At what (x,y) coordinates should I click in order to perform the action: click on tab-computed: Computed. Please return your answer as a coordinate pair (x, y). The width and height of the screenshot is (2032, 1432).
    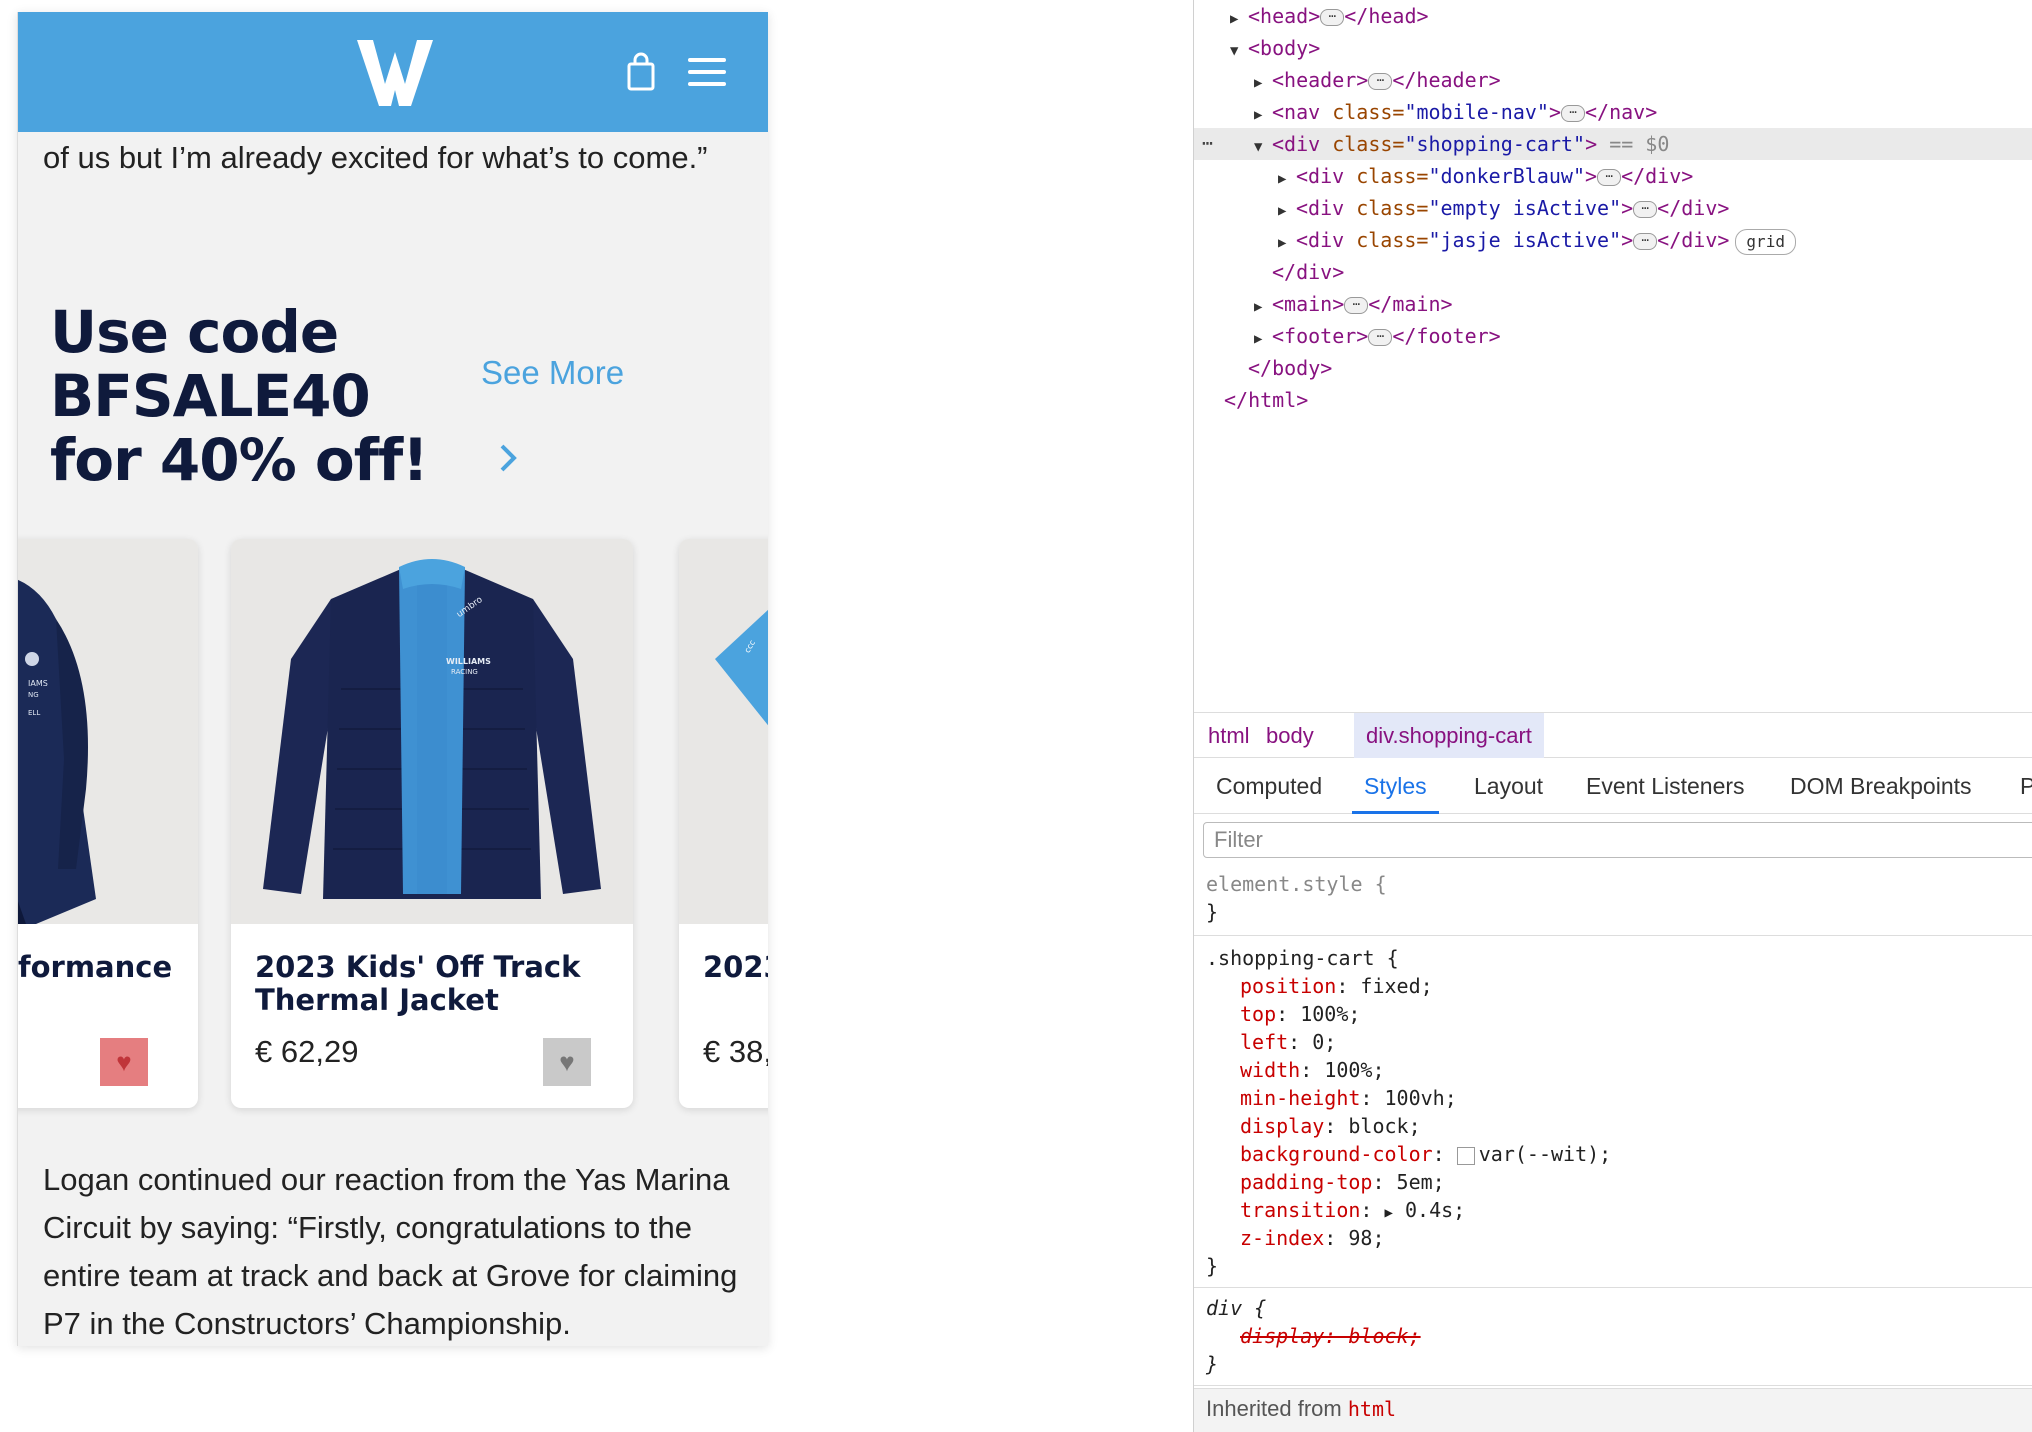
    Looking at the image, I should click on (1269, 786).